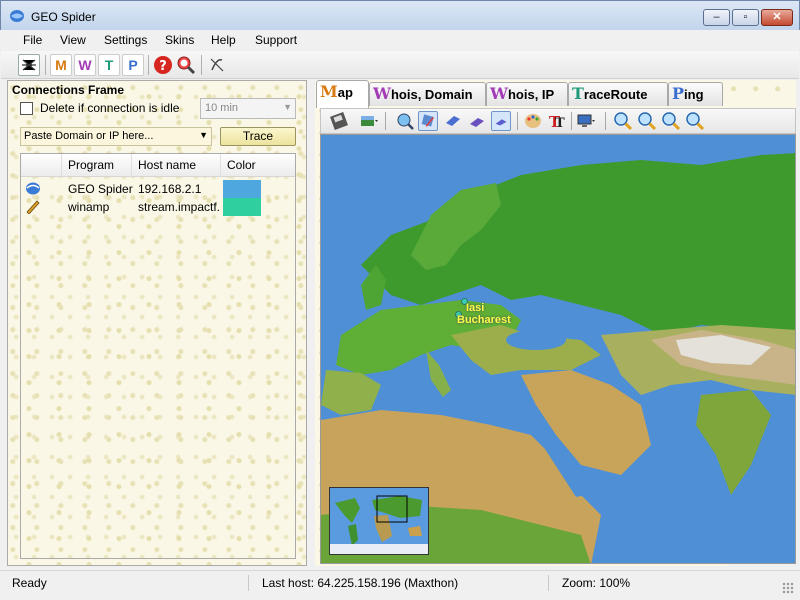  I want to click on idle-time-select: 10 min ▼, so click(248, 108).